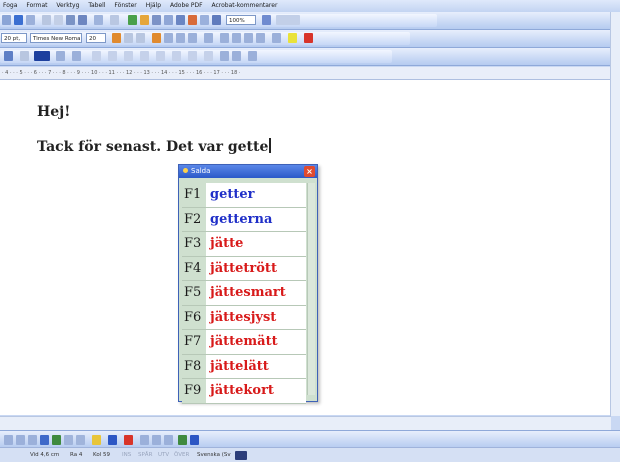 This screenshot has height=462, width=620. Describe the element at coordinates (128, 38) in the screenshot. I see `italic-icon` at that location.